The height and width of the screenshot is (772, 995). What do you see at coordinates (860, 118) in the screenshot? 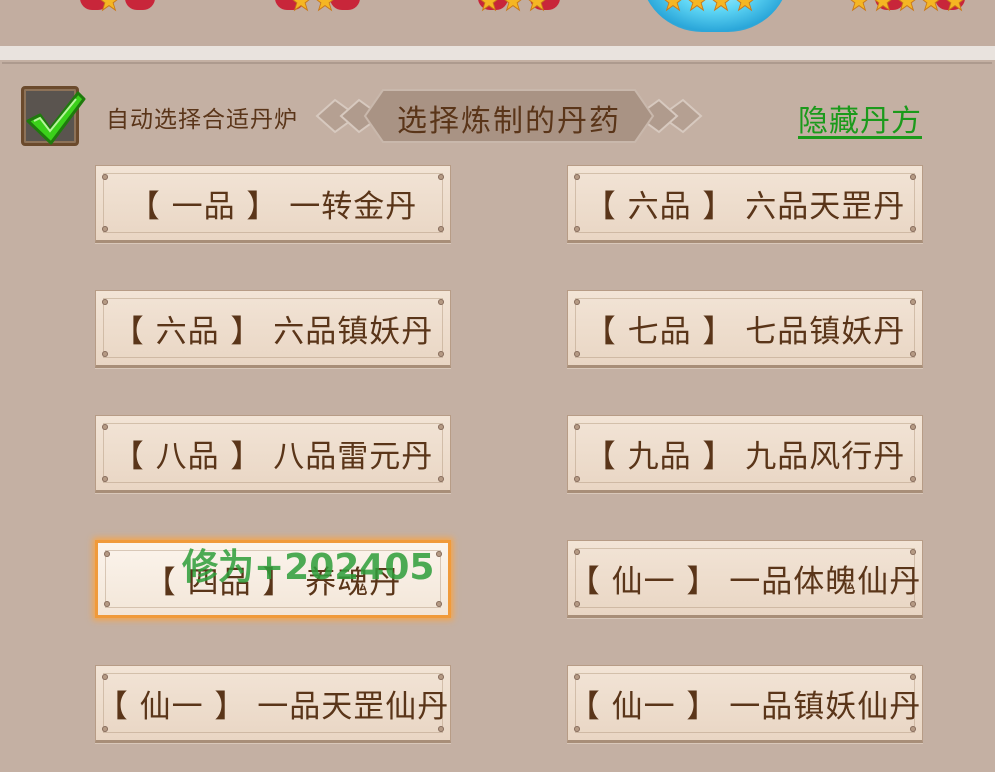
I see `hide-recipes-link: 隐藏丹方` at bounding box center [860, 118].